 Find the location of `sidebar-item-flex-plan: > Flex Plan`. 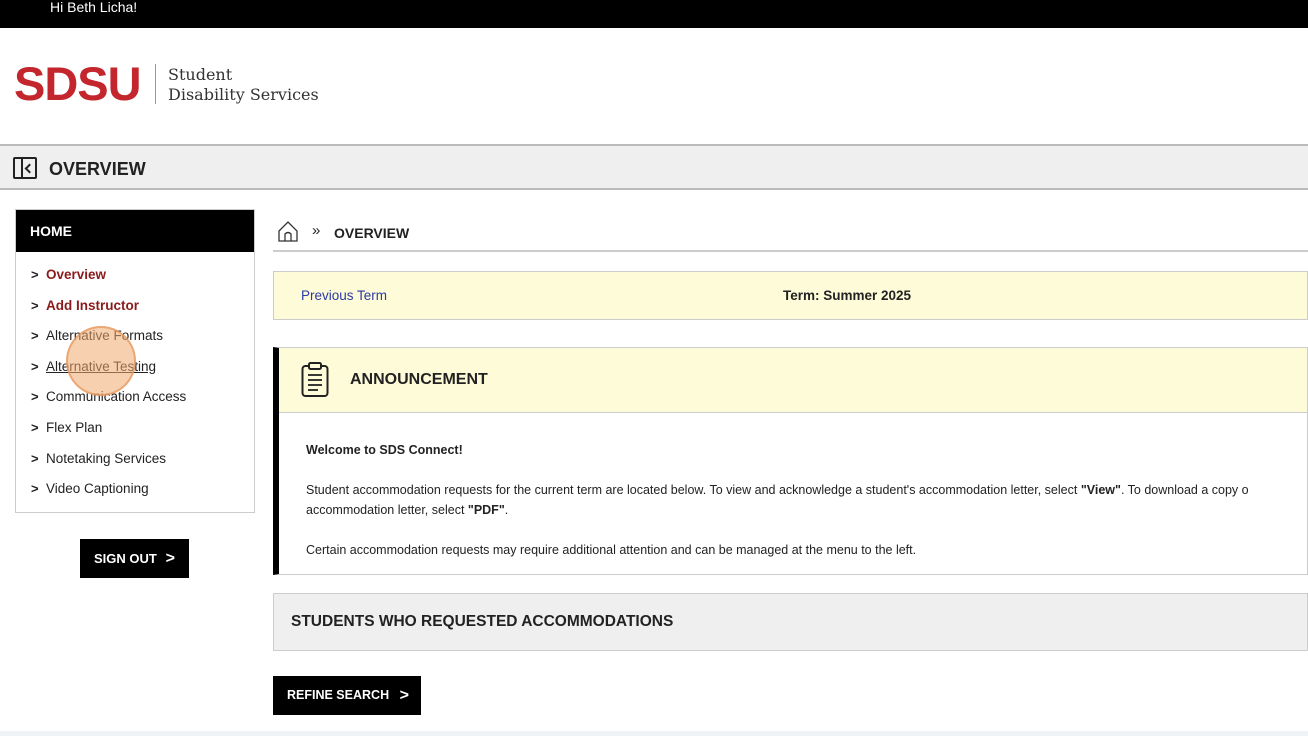

sidebar-item-flex-plan: > Flex Plan is located at coordinates (135, 428).